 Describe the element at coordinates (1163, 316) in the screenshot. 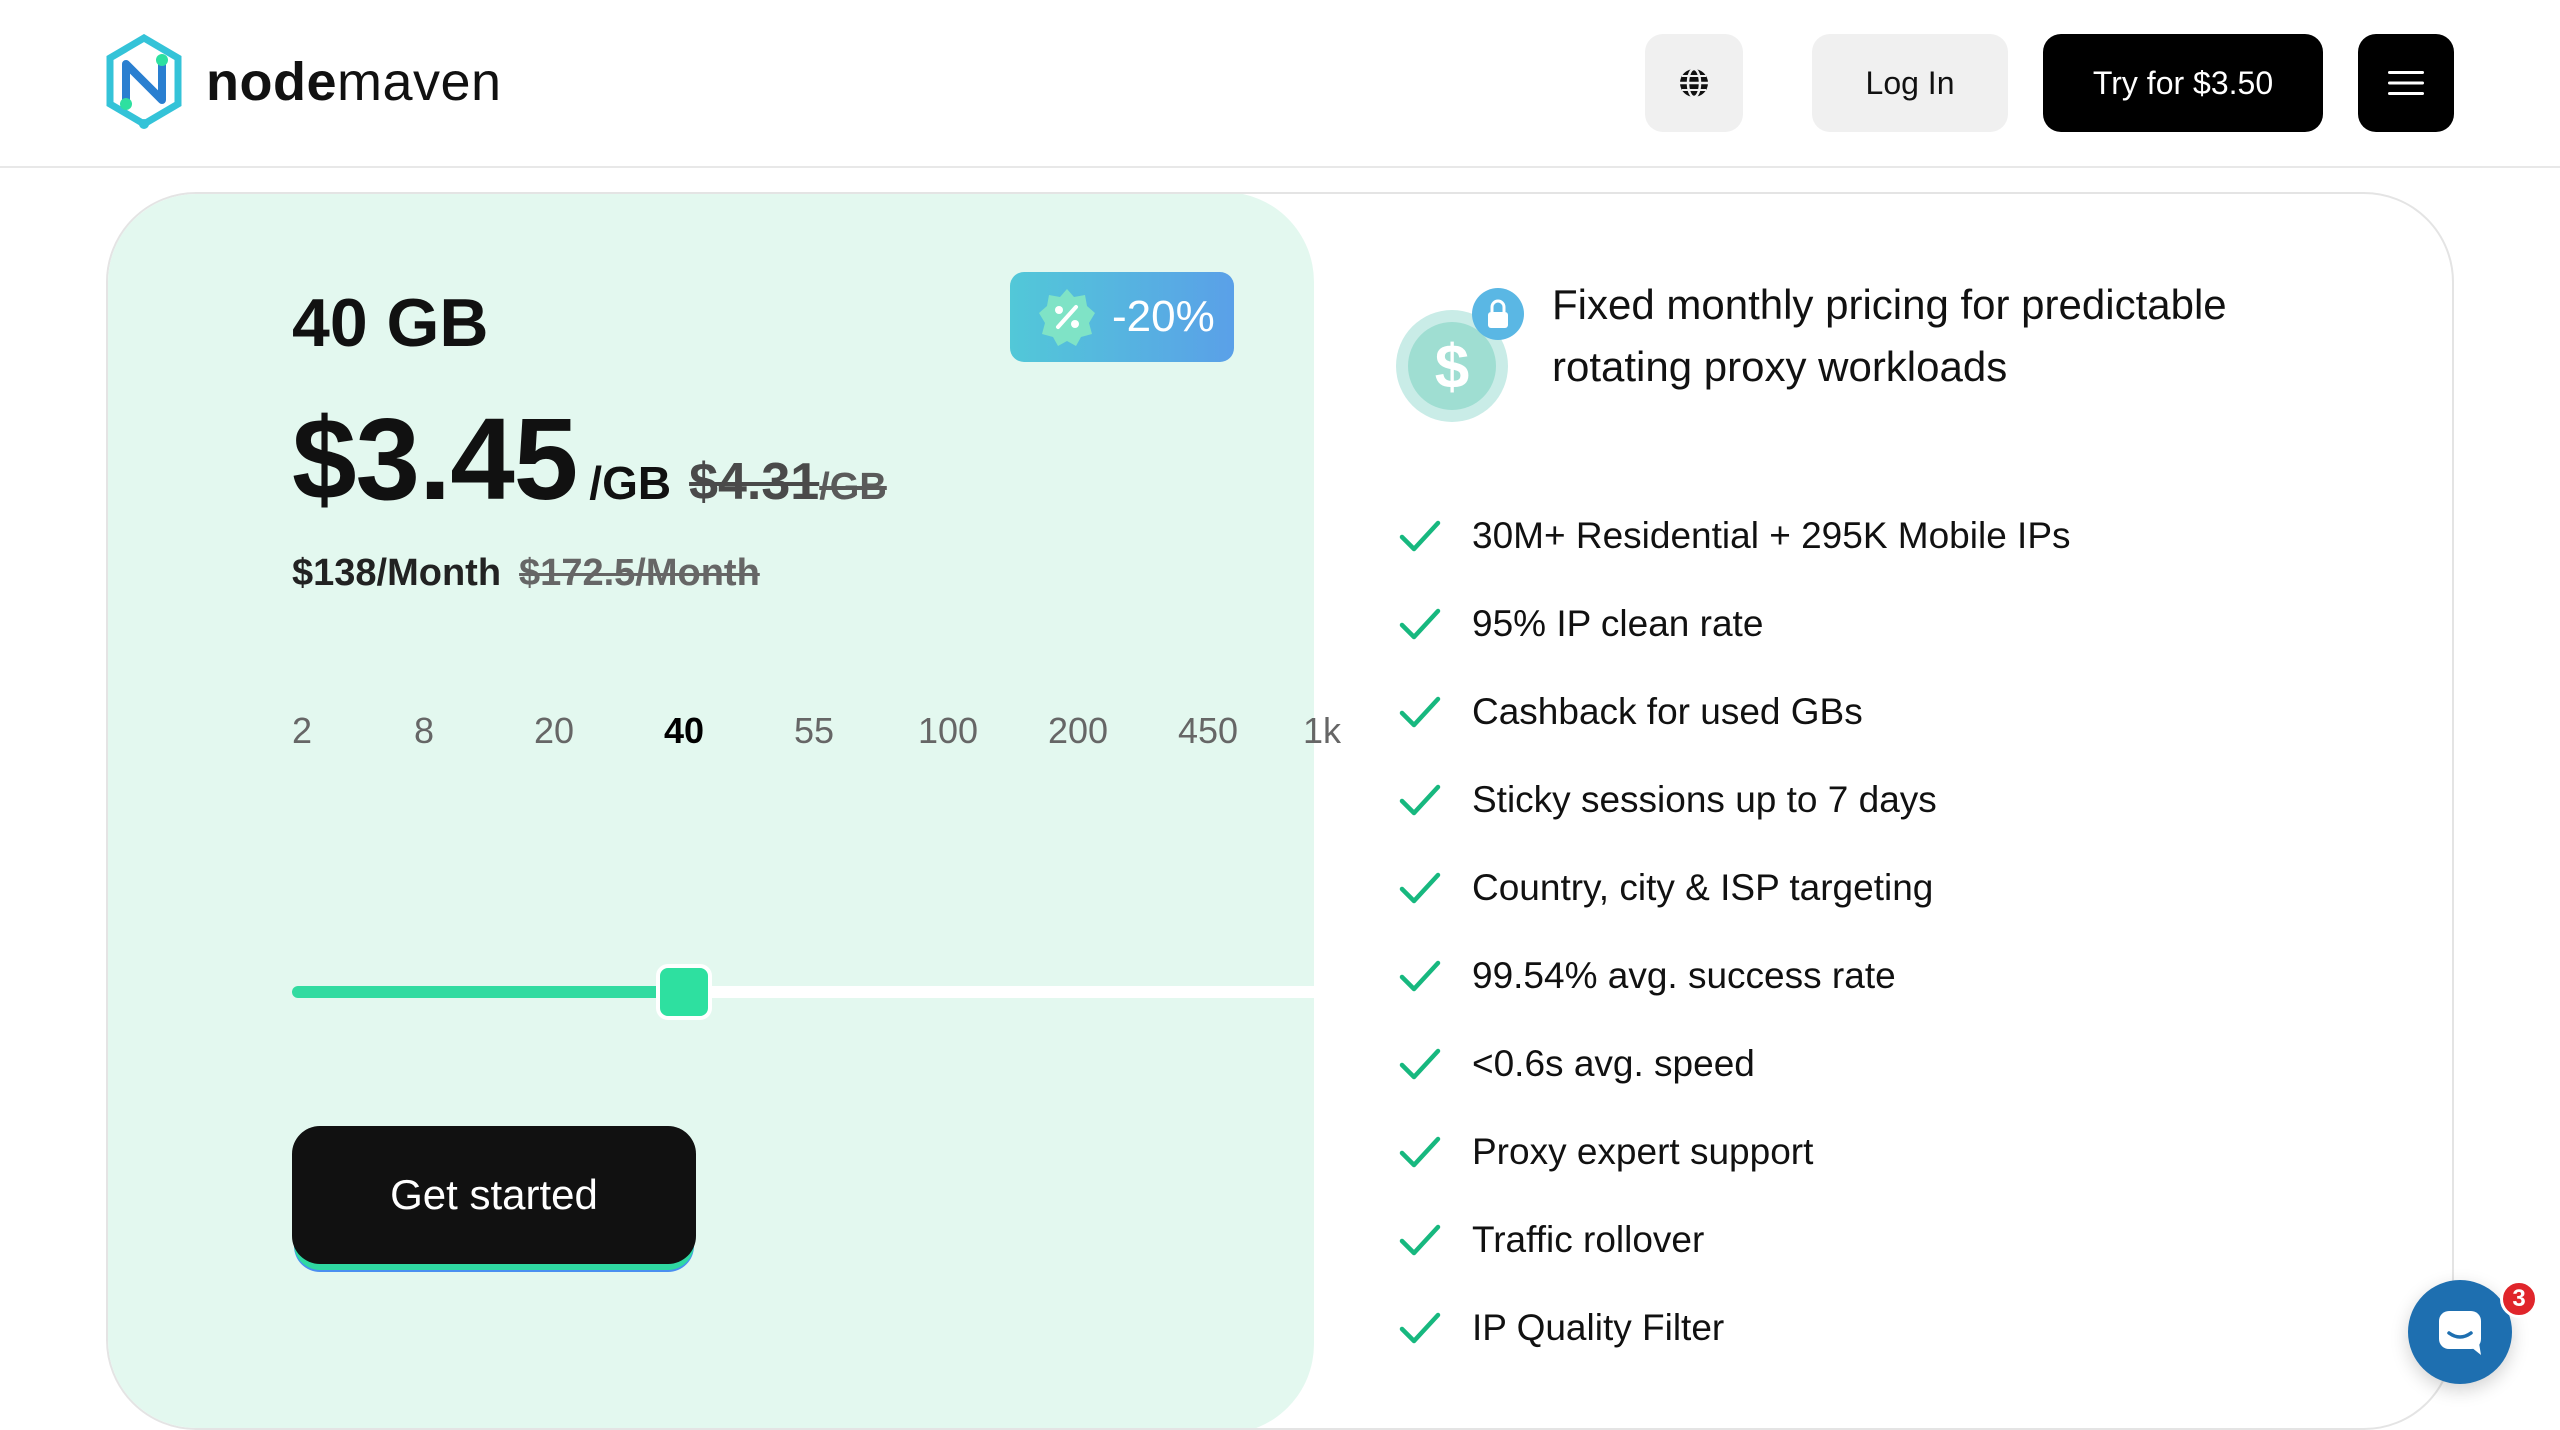

I see `discount-value: -20%` at that location.